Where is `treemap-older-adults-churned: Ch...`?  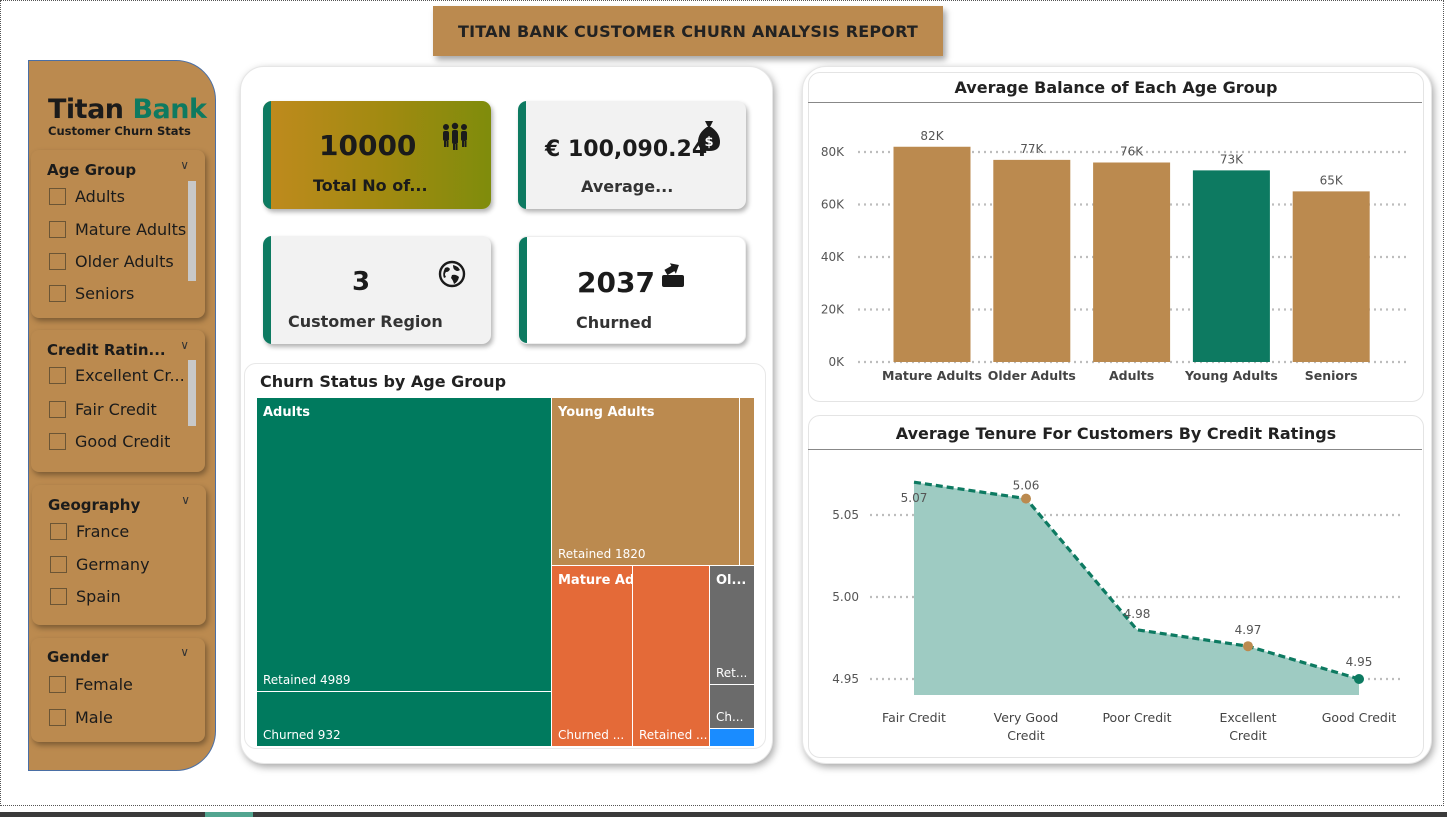
treemap-older-adults-churned: Ch... is located at coordinates (732, 706).